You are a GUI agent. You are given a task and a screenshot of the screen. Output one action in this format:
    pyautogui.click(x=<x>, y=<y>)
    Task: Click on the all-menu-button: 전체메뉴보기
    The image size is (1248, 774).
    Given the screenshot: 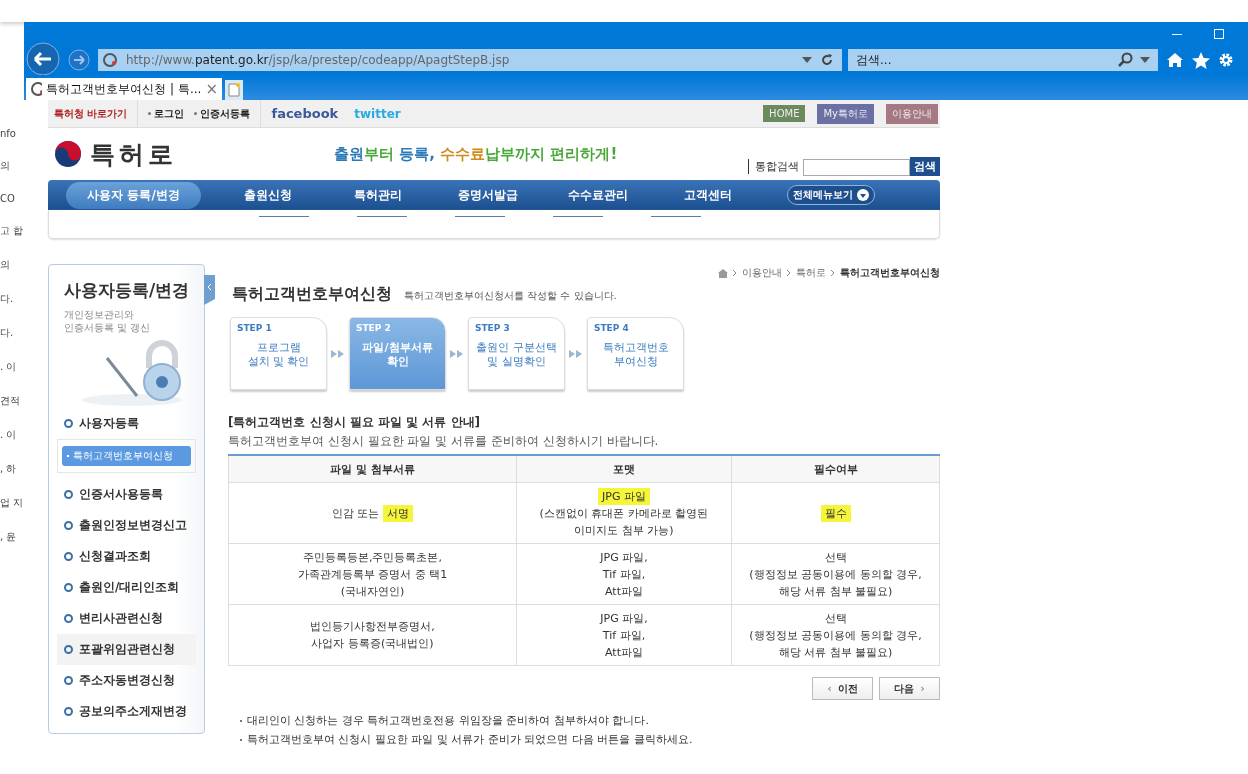 What is the action you would take?
    pyautogui.click(x=831, y=195)
    